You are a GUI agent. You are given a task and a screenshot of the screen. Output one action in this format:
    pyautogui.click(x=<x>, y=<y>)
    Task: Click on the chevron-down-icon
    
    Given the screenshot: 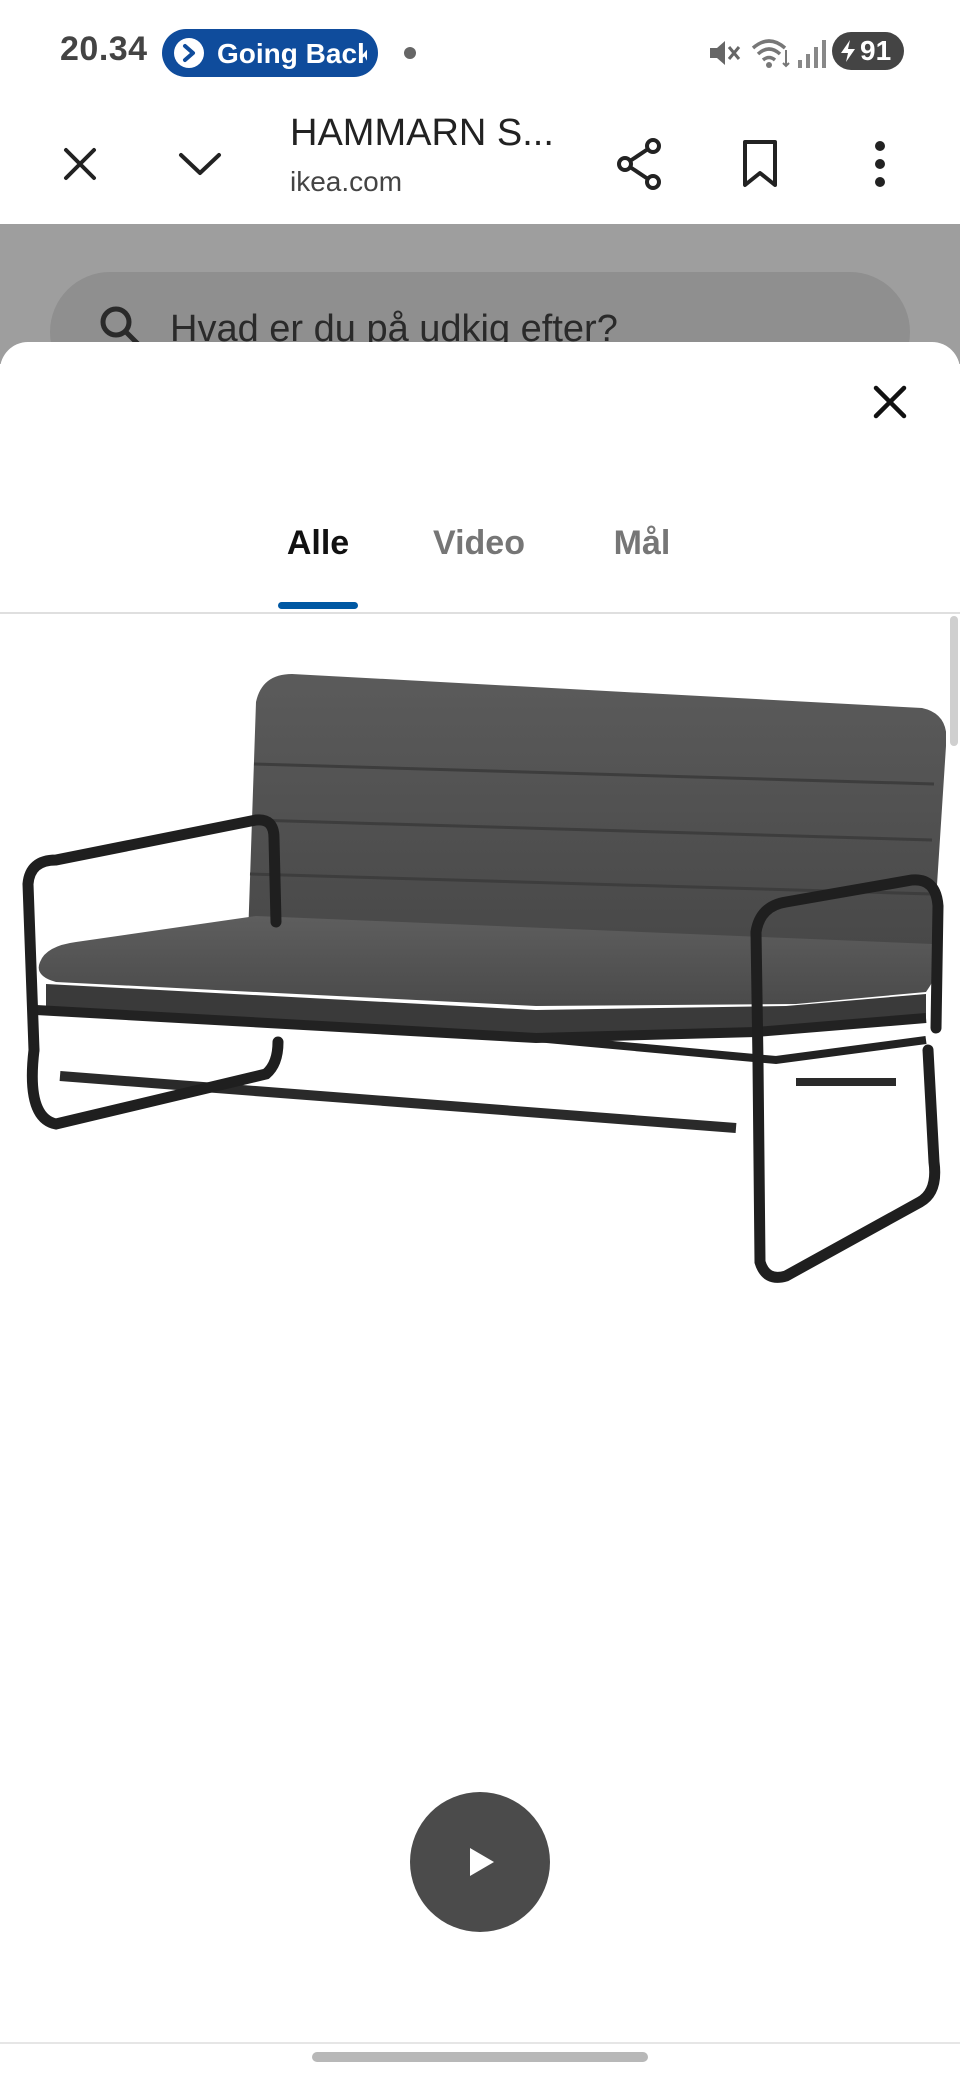 What is the action you would take?
    pyautogui.click(x=200, y=164)
    